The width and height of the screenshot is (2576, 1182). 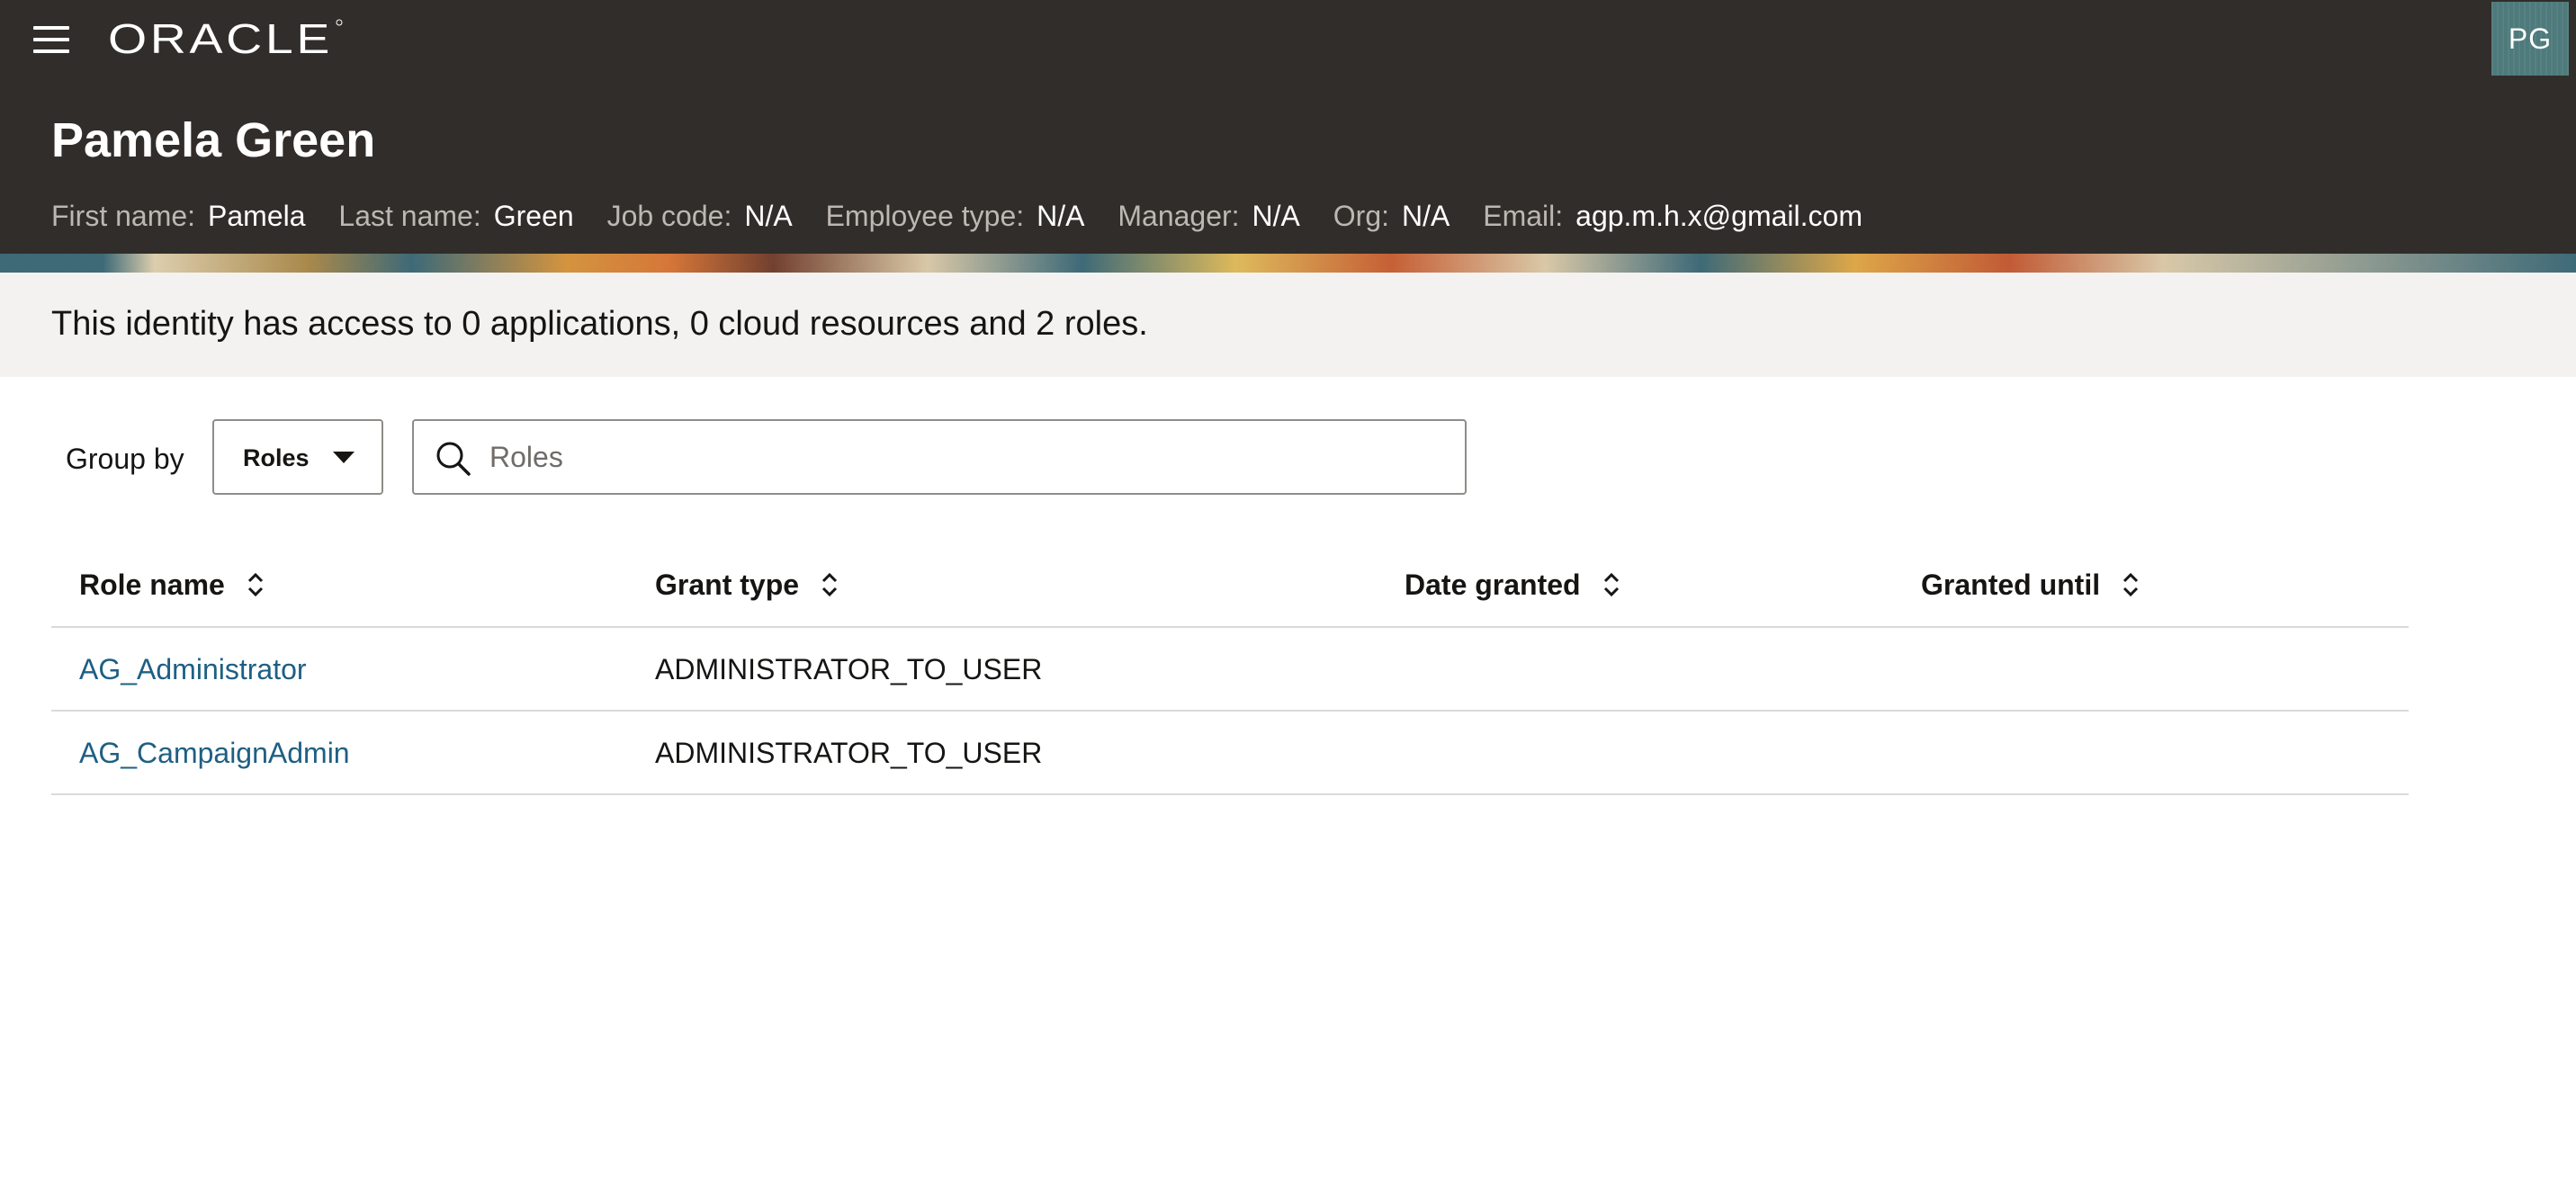 I want to click on column-label: Role name, so click(x=152, y=585).